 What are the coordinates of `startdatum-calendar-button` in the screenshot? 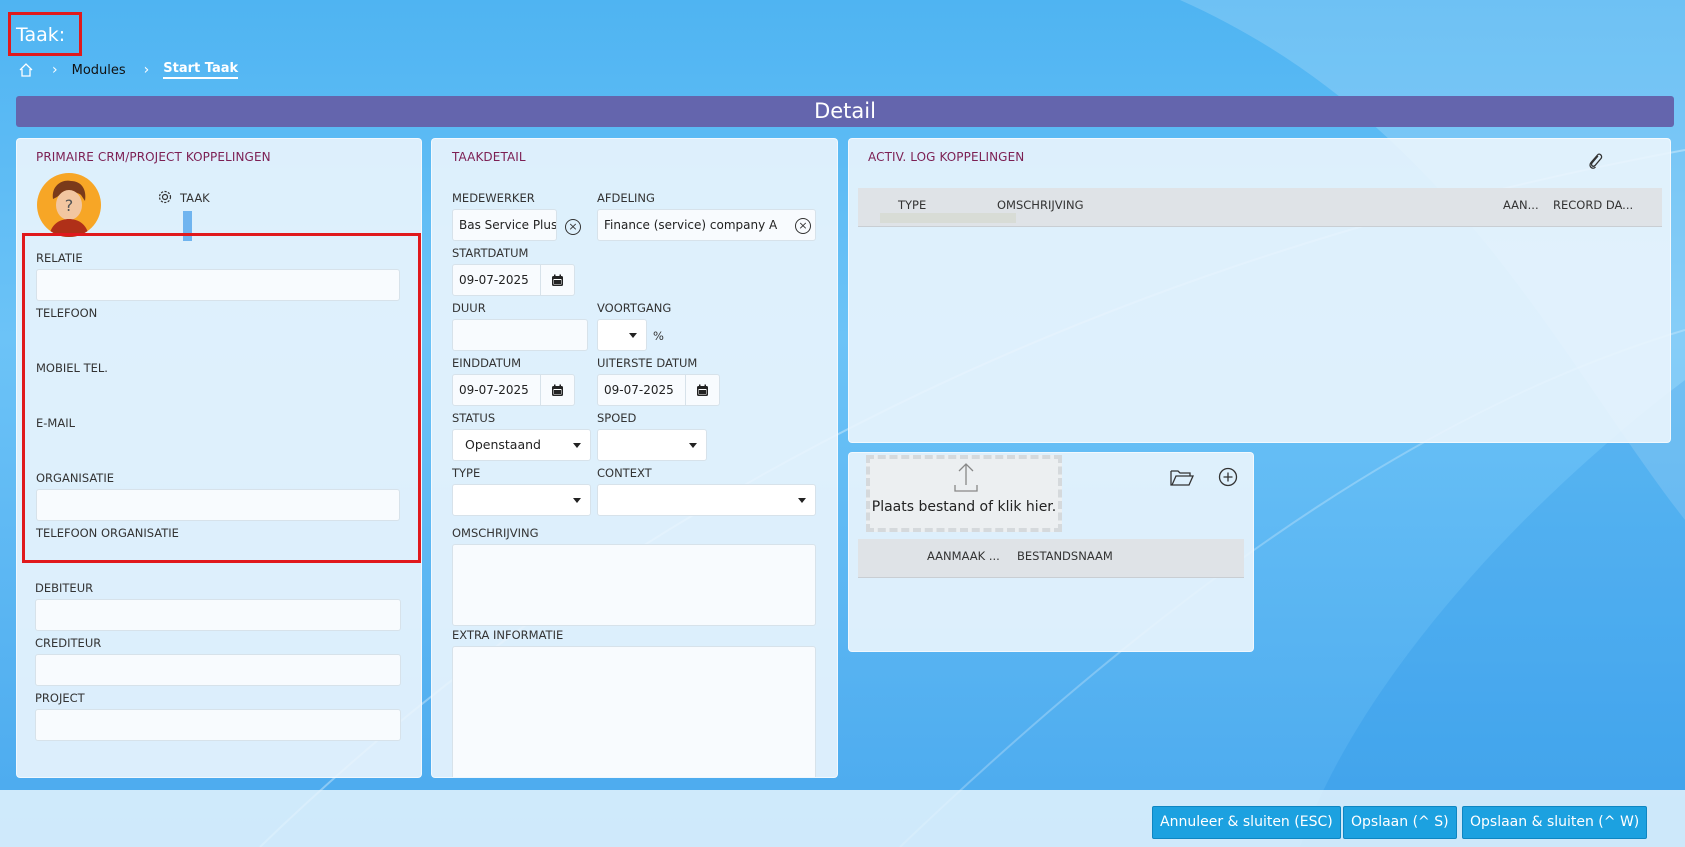 It's located at (558, 280).